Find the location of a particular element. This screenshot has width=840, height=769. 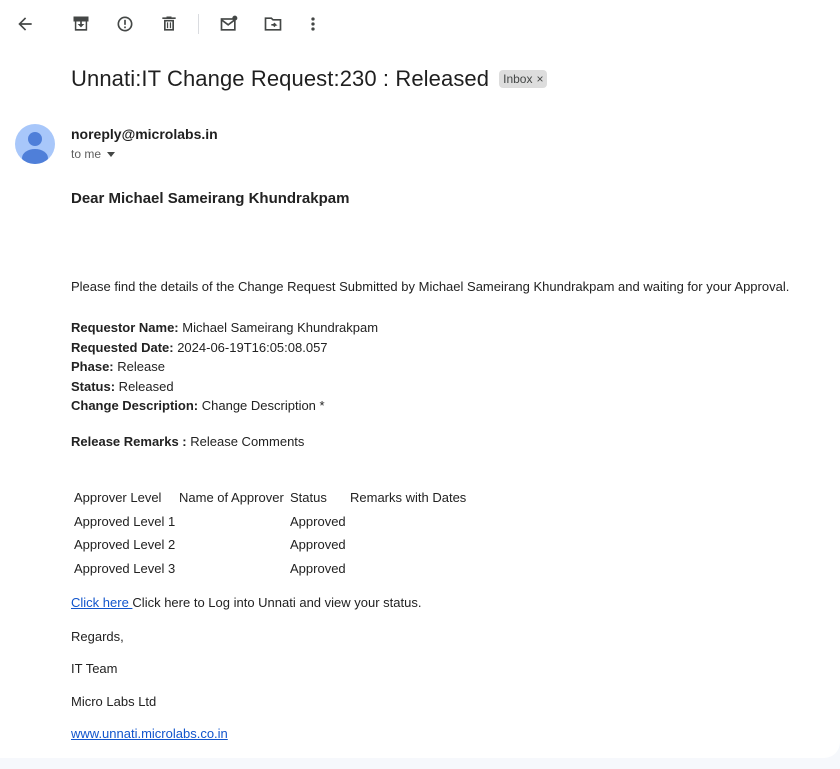

table-row: Approved Level 2 Approved is located at coordinates (272, 545).